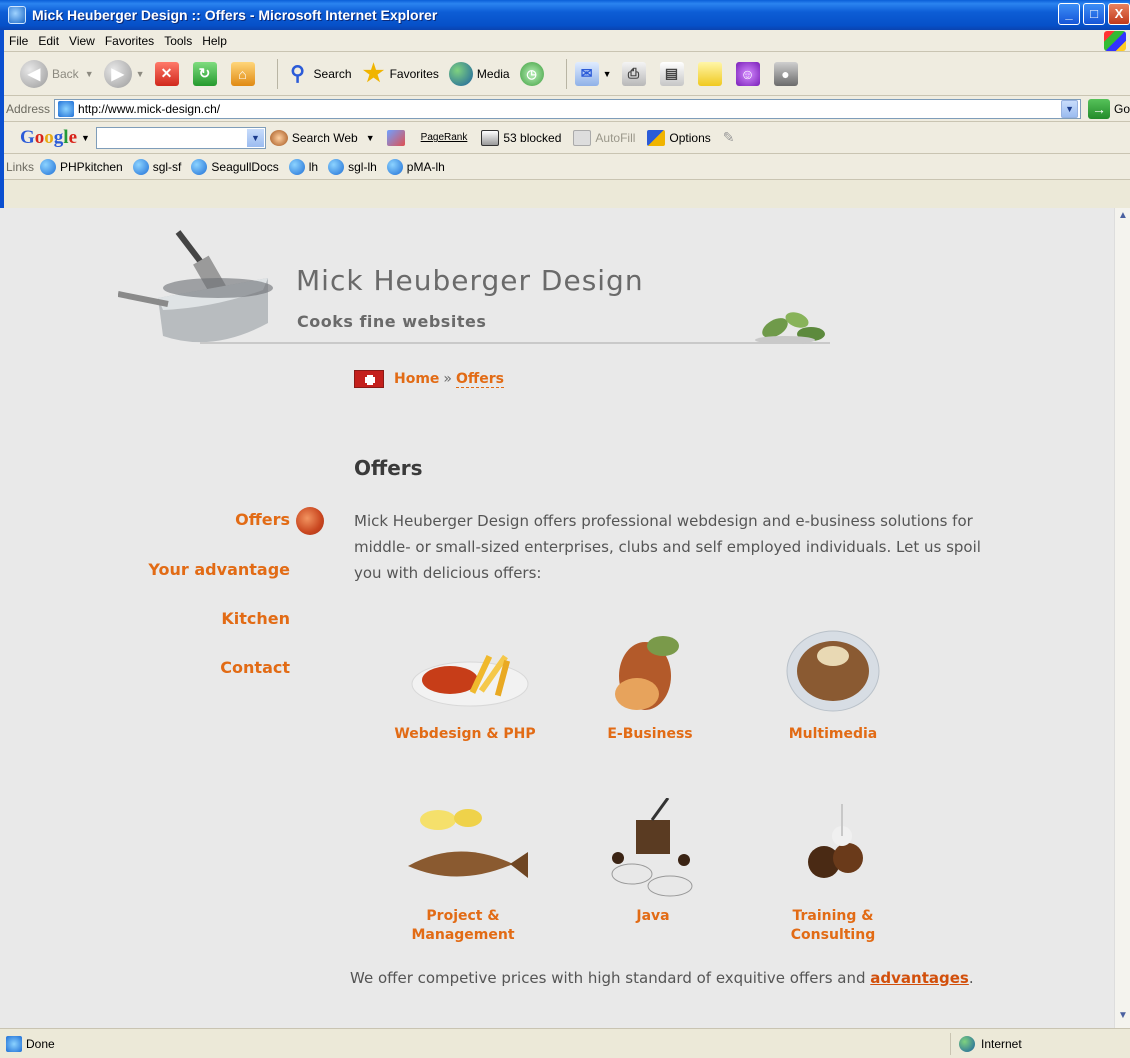 The image size is (1130, 1058). I want to click on printer-icon: ⎙, so click(633, 73).